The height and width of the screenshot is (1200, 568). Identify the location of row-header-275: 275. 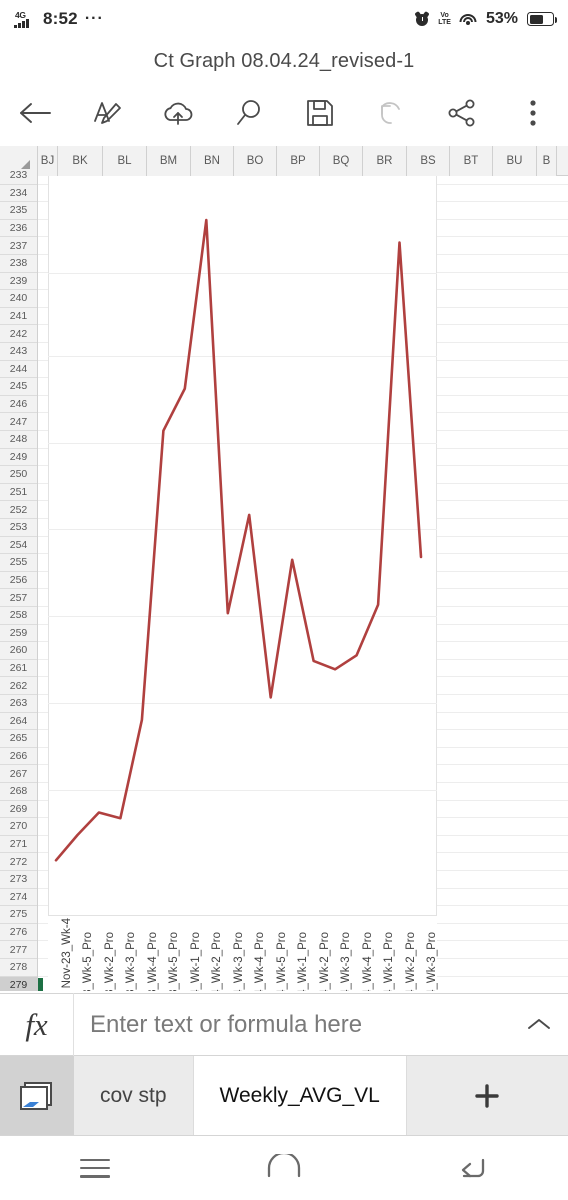
(18, 915).